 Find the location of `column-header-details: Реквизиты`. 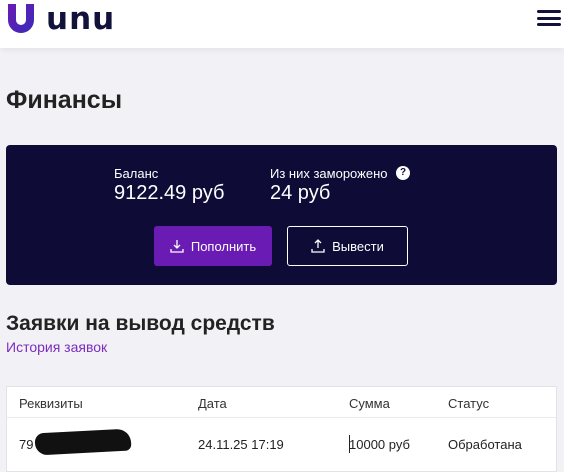

column-header-details: Реквизиты is located at coordinates (51, 403).